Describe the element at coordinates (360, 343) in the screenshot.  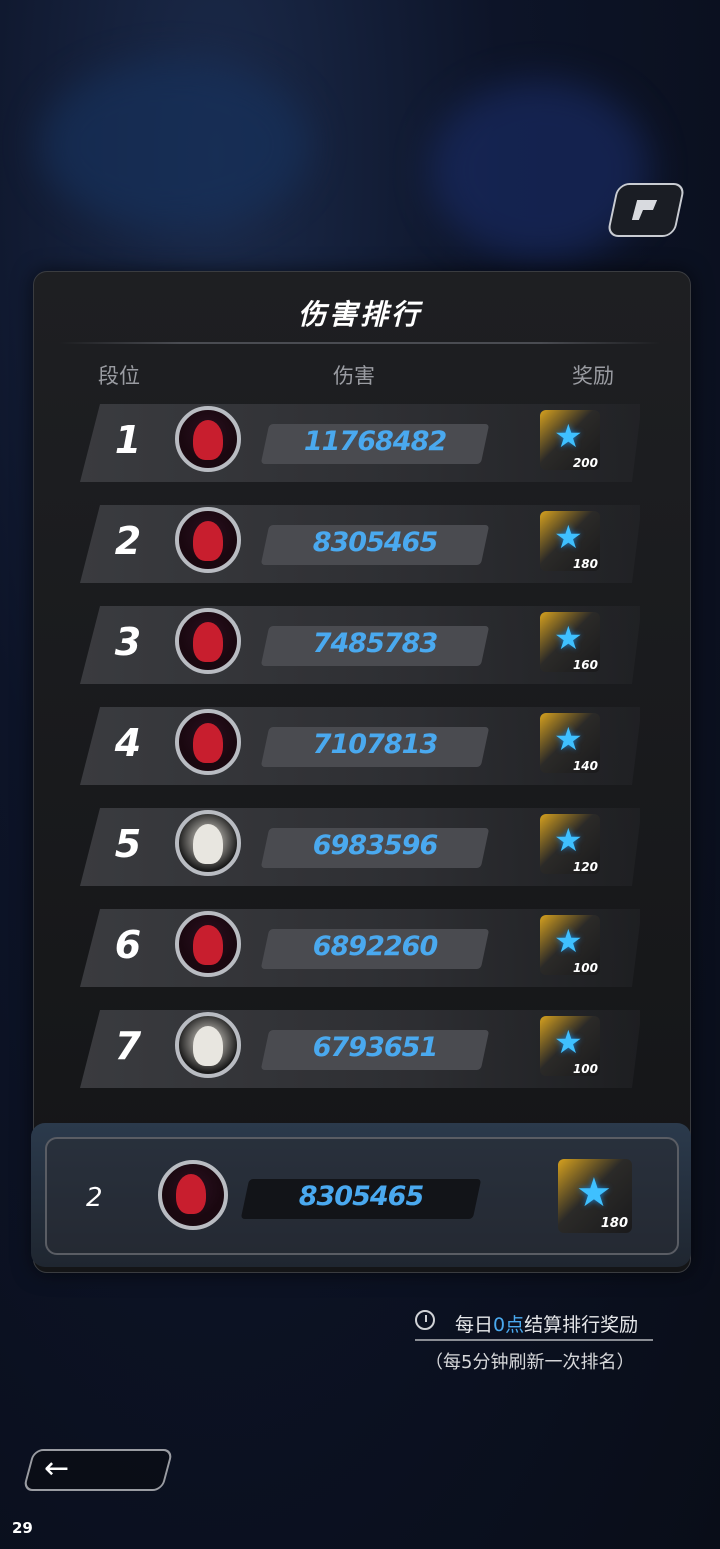
I see `title-divider` at that location.